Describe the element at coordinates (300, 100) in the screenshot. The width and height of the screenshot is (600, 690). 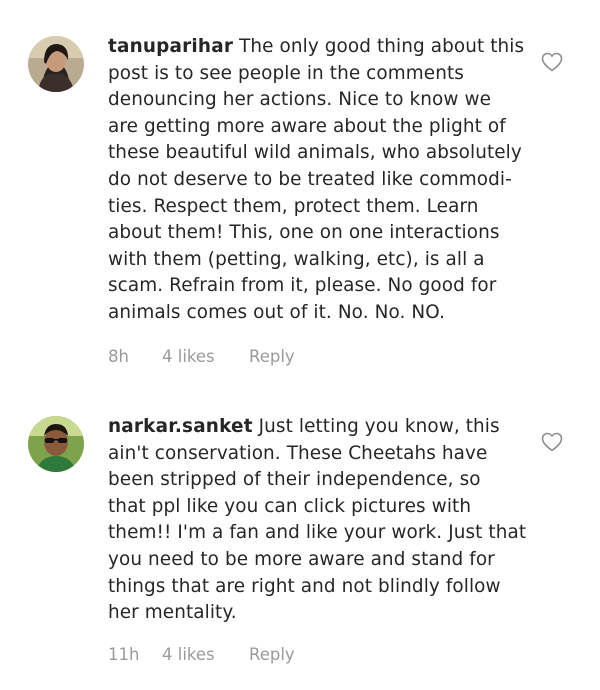
I see `comment-line: denouncing her actions. Nice to know we` at that location.